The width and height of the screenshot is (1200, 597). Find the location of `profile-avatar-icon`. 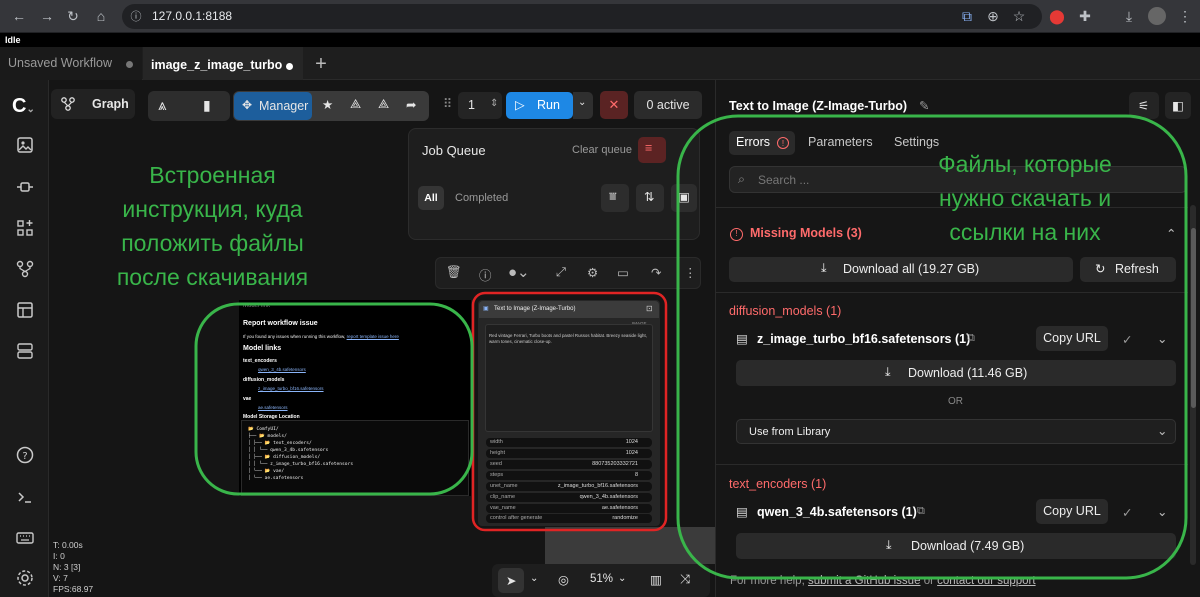

profile-avatar-icon is located at coordinates (1157, 16).